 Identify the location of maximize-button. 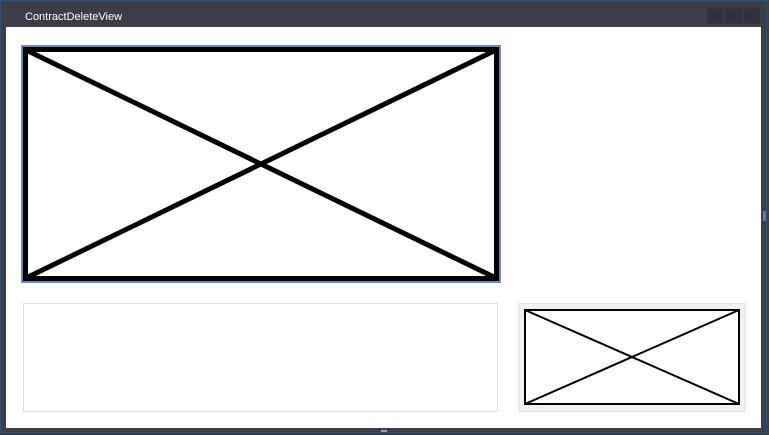
(733, 16).